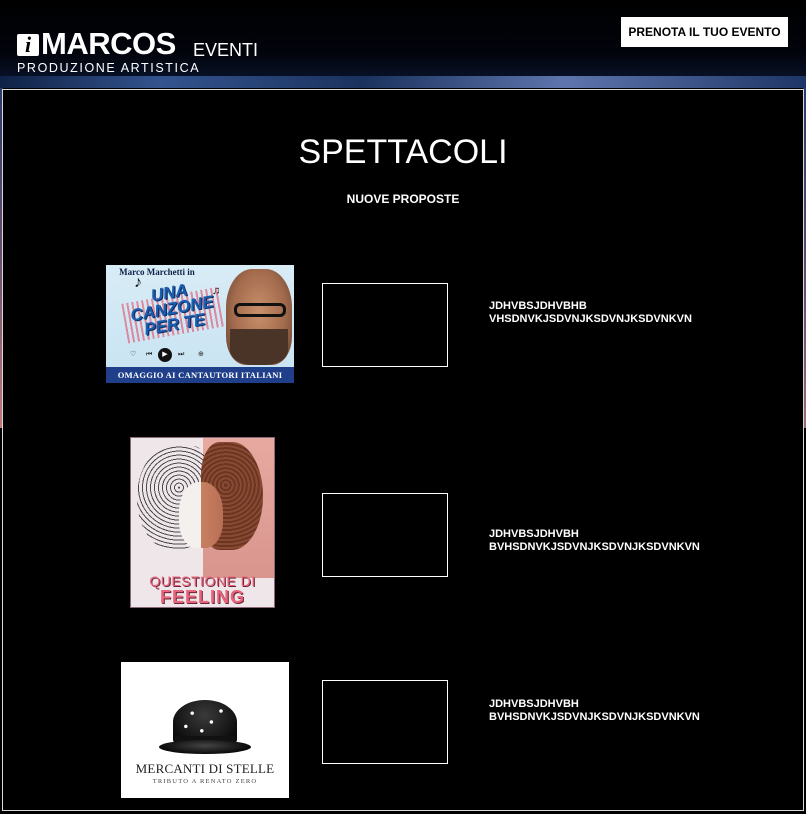 This screenshot has height=814, width=806. What do you see at coordinates (157, 272) in the screenshot?
I see `poster-credit: Marco Marchetti in` at bounding box center [157, 272].